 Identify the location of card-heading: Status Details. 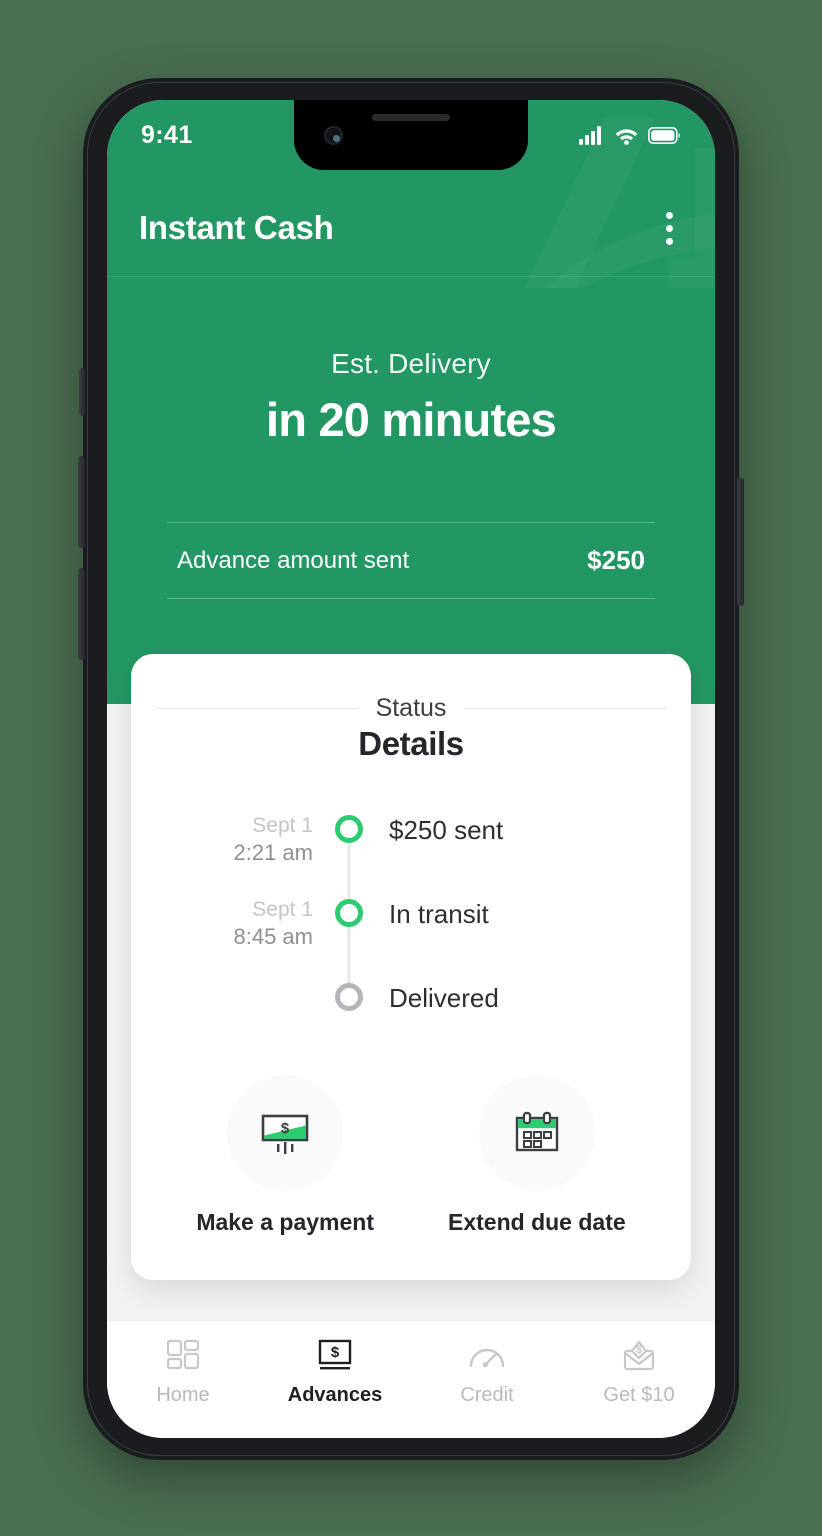
(411, 728).